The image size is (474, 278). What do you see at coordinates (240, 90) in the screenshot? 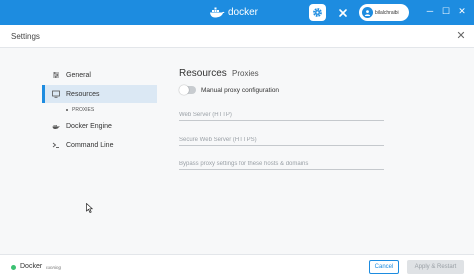
I see `manual-proxy-label: Manual proxy configuration` at bounding box center [240, 90].